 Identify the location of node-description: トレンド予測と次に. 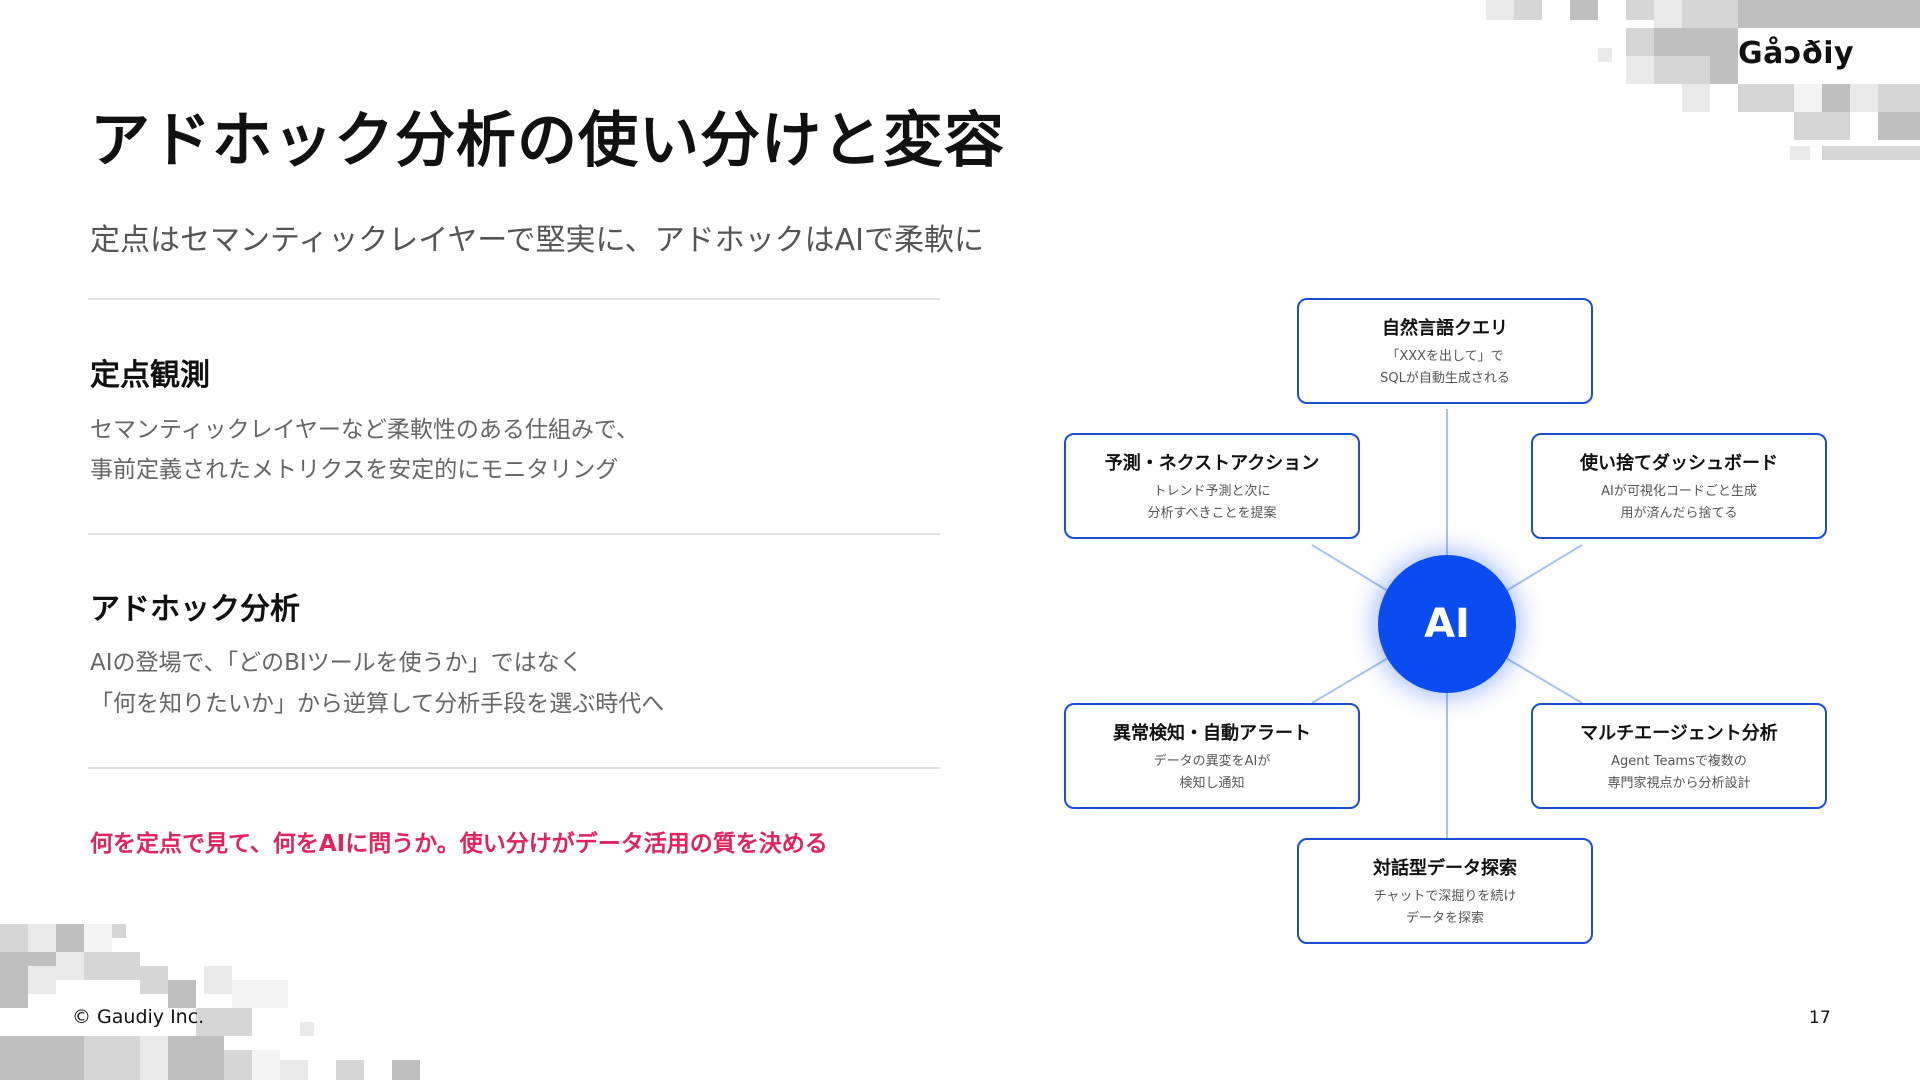
(1212, 491).